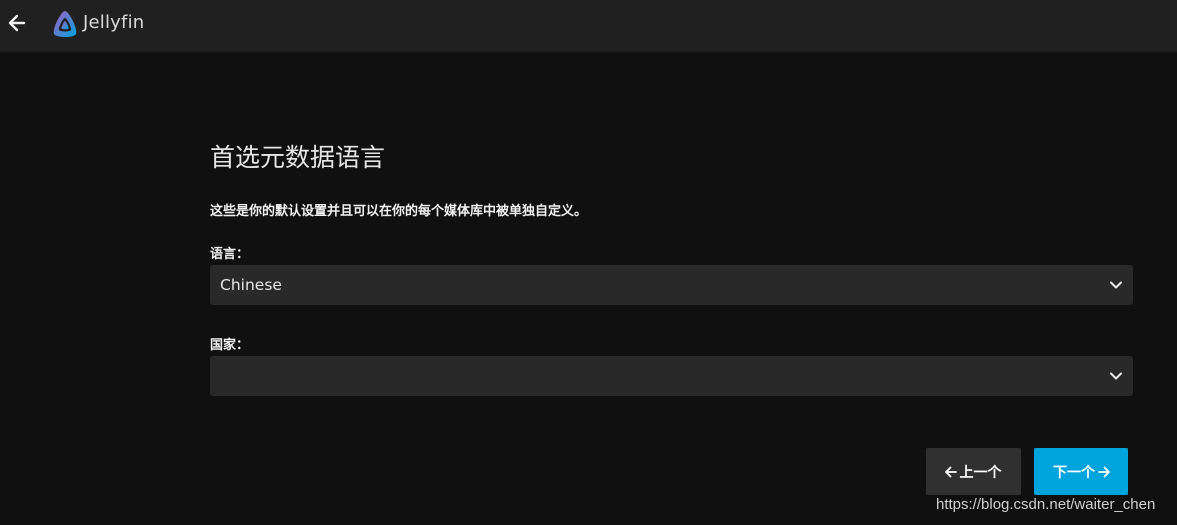  What do you see at coordinates (251, 285) in the screenshot?
I see `language-select-value: Chinese` at bounding box center [251, 285].